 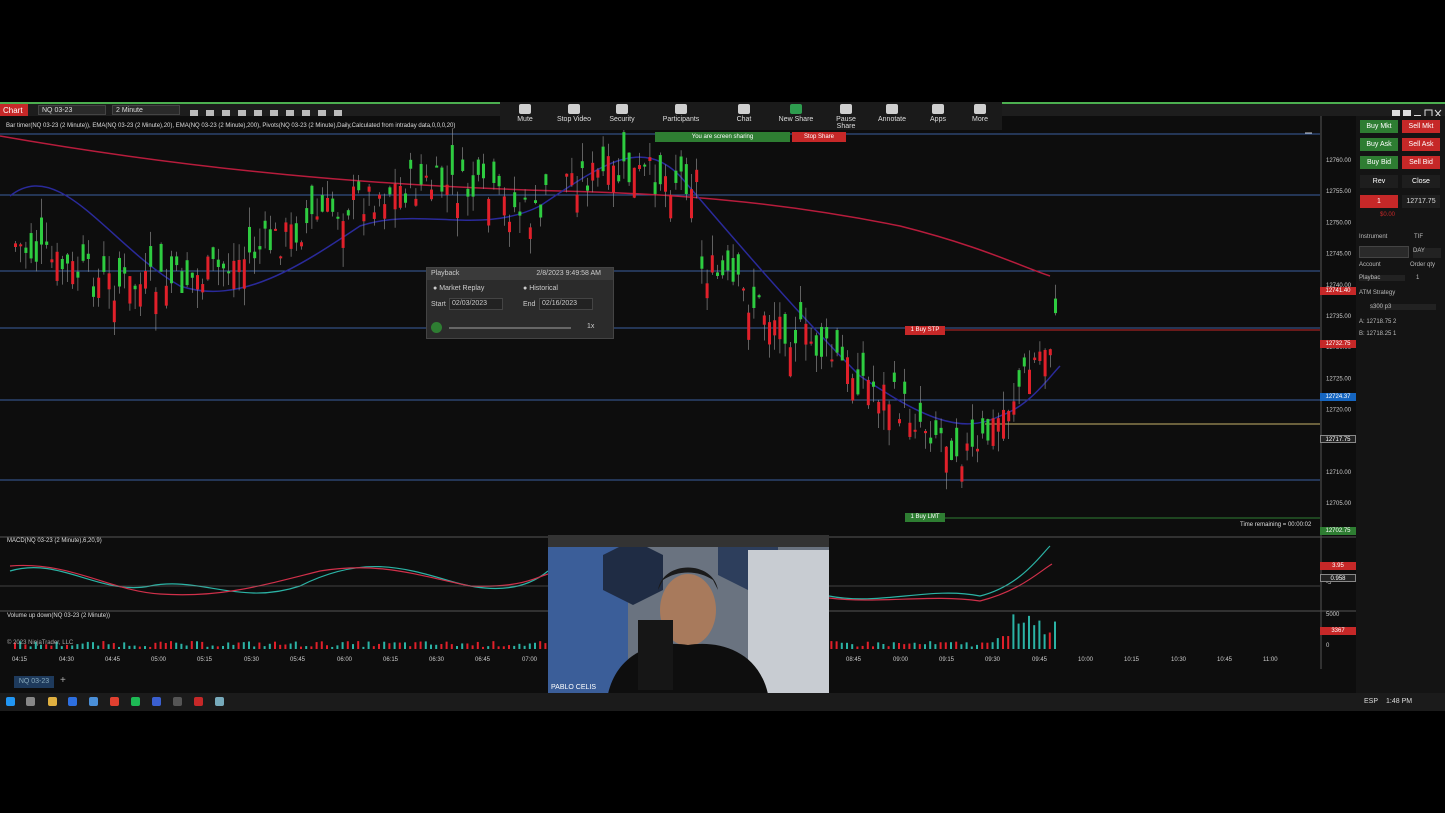 What do you see at coordinates (796, 113) in the screenshot?
I see `zoom-new-share-button: New Share` at bounding box center [796, 113].